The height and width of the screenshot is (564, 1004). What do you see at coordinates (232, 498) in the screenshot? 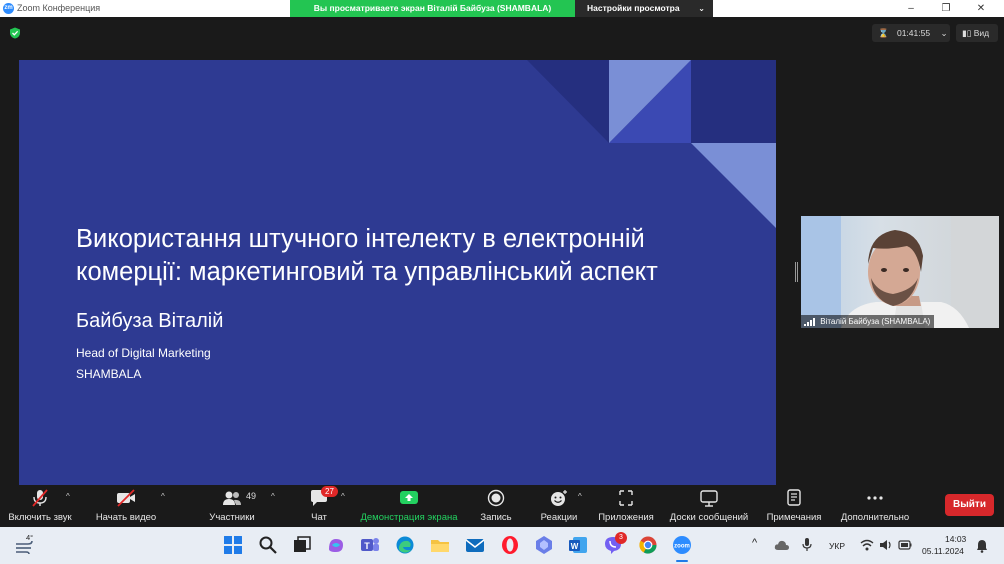
I see `participants-icon` at bounding box center [232, 498].